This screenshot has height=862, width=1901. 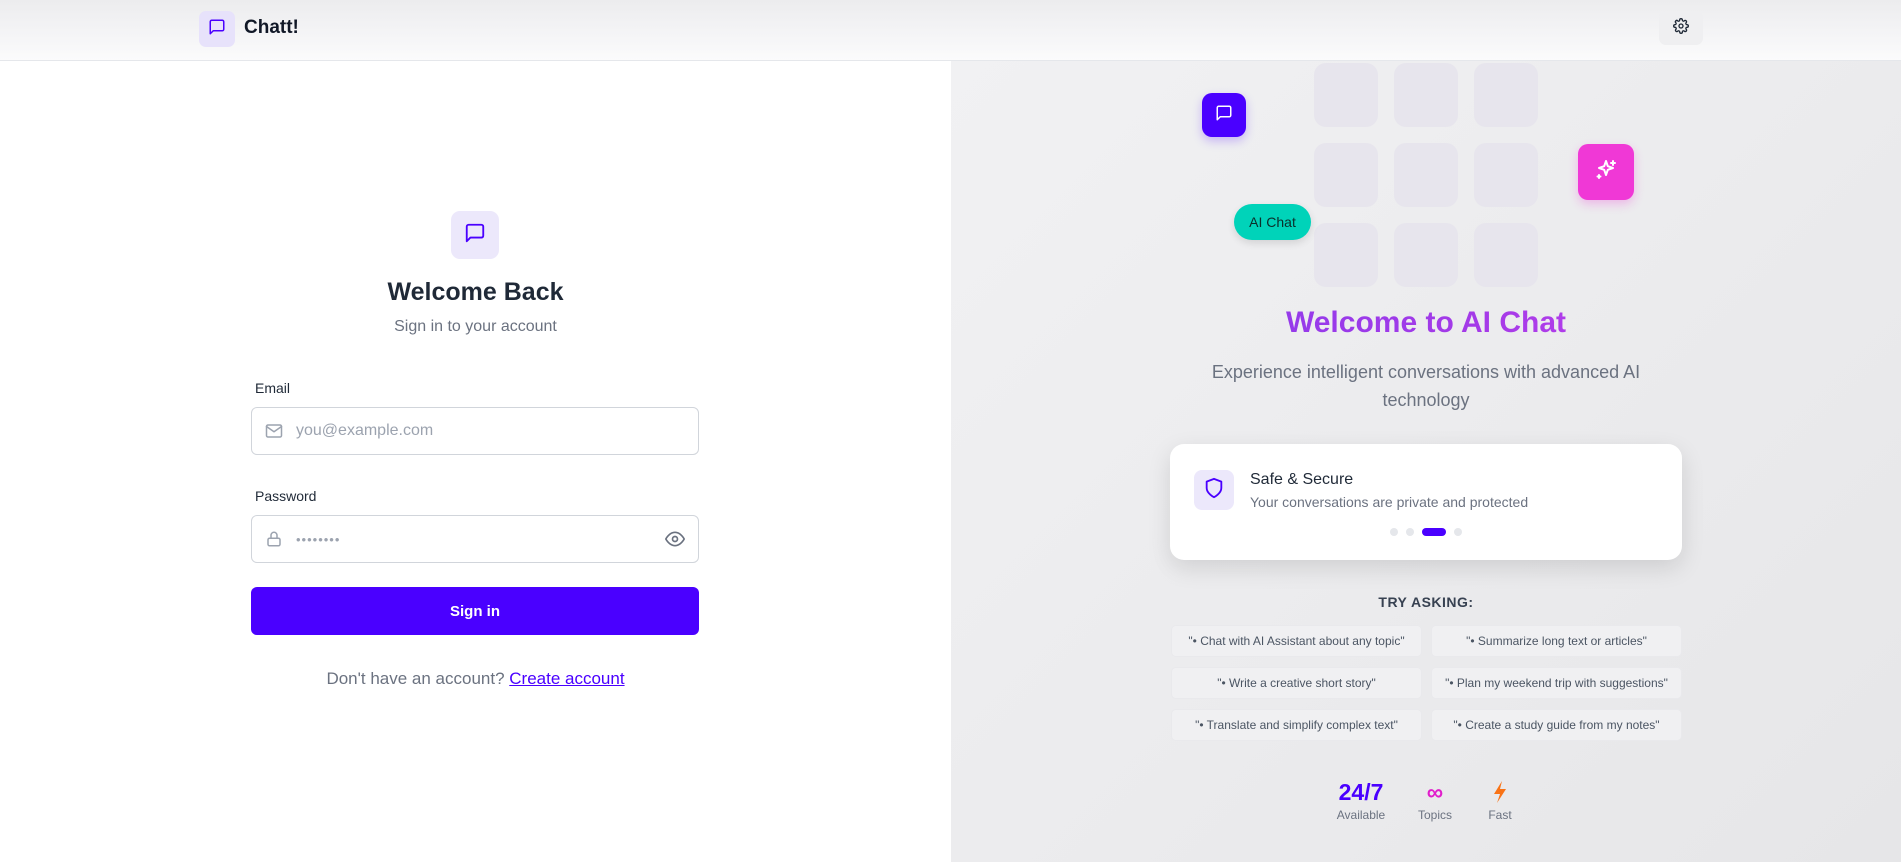 What do you see at coordinates (566, 678) in the screenshot?
I see `create-account-link: Create account` at bounding box center [566, 678].